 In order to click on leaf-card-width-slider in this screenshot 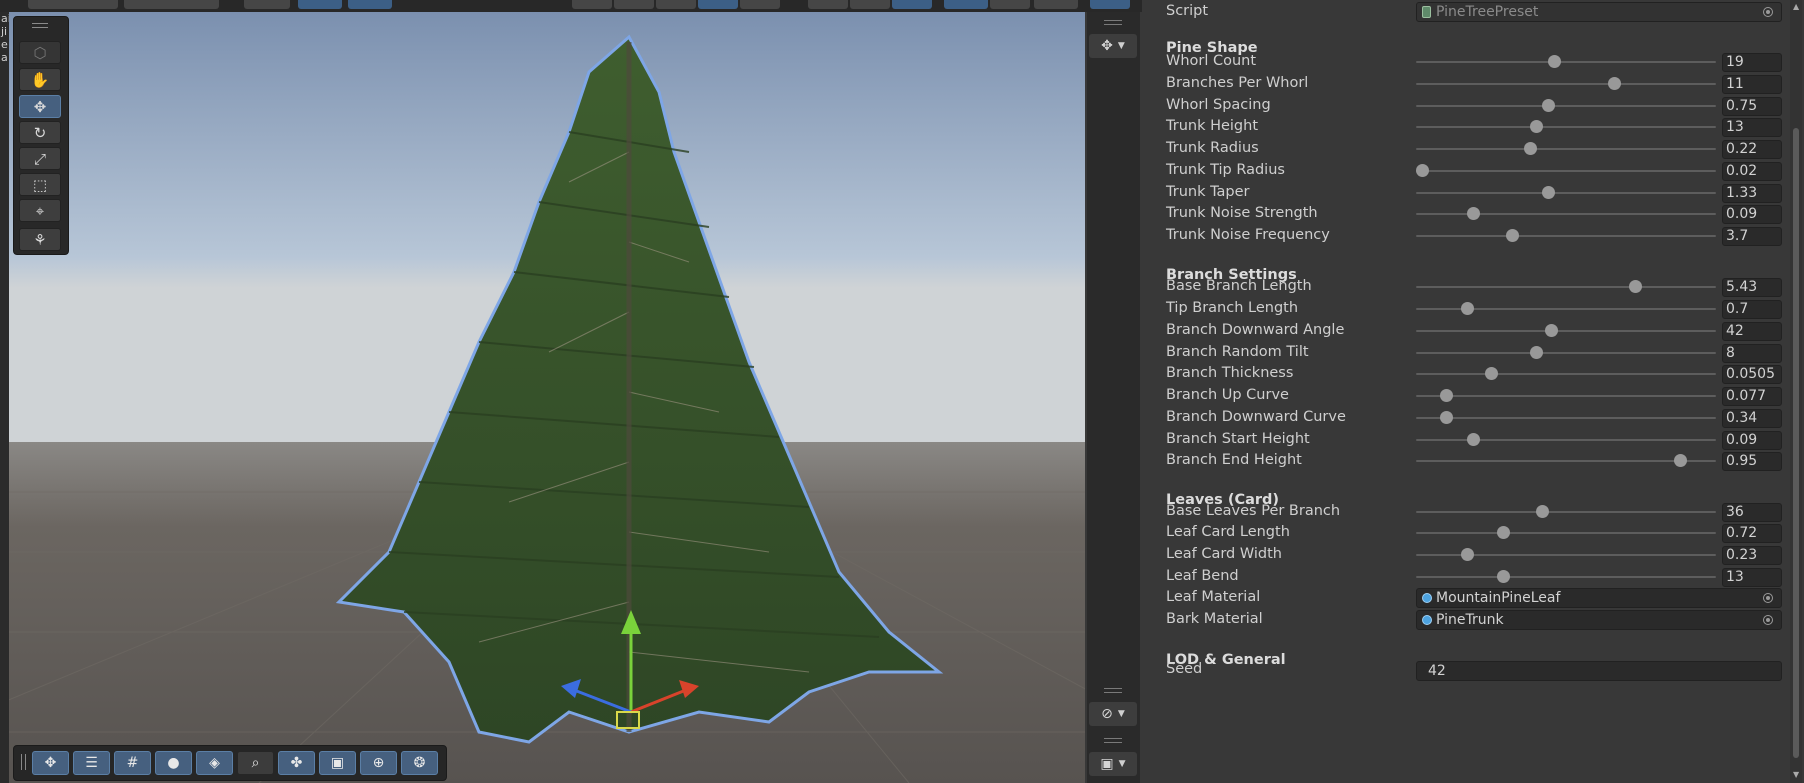, I will do `click(1566, 555)`.